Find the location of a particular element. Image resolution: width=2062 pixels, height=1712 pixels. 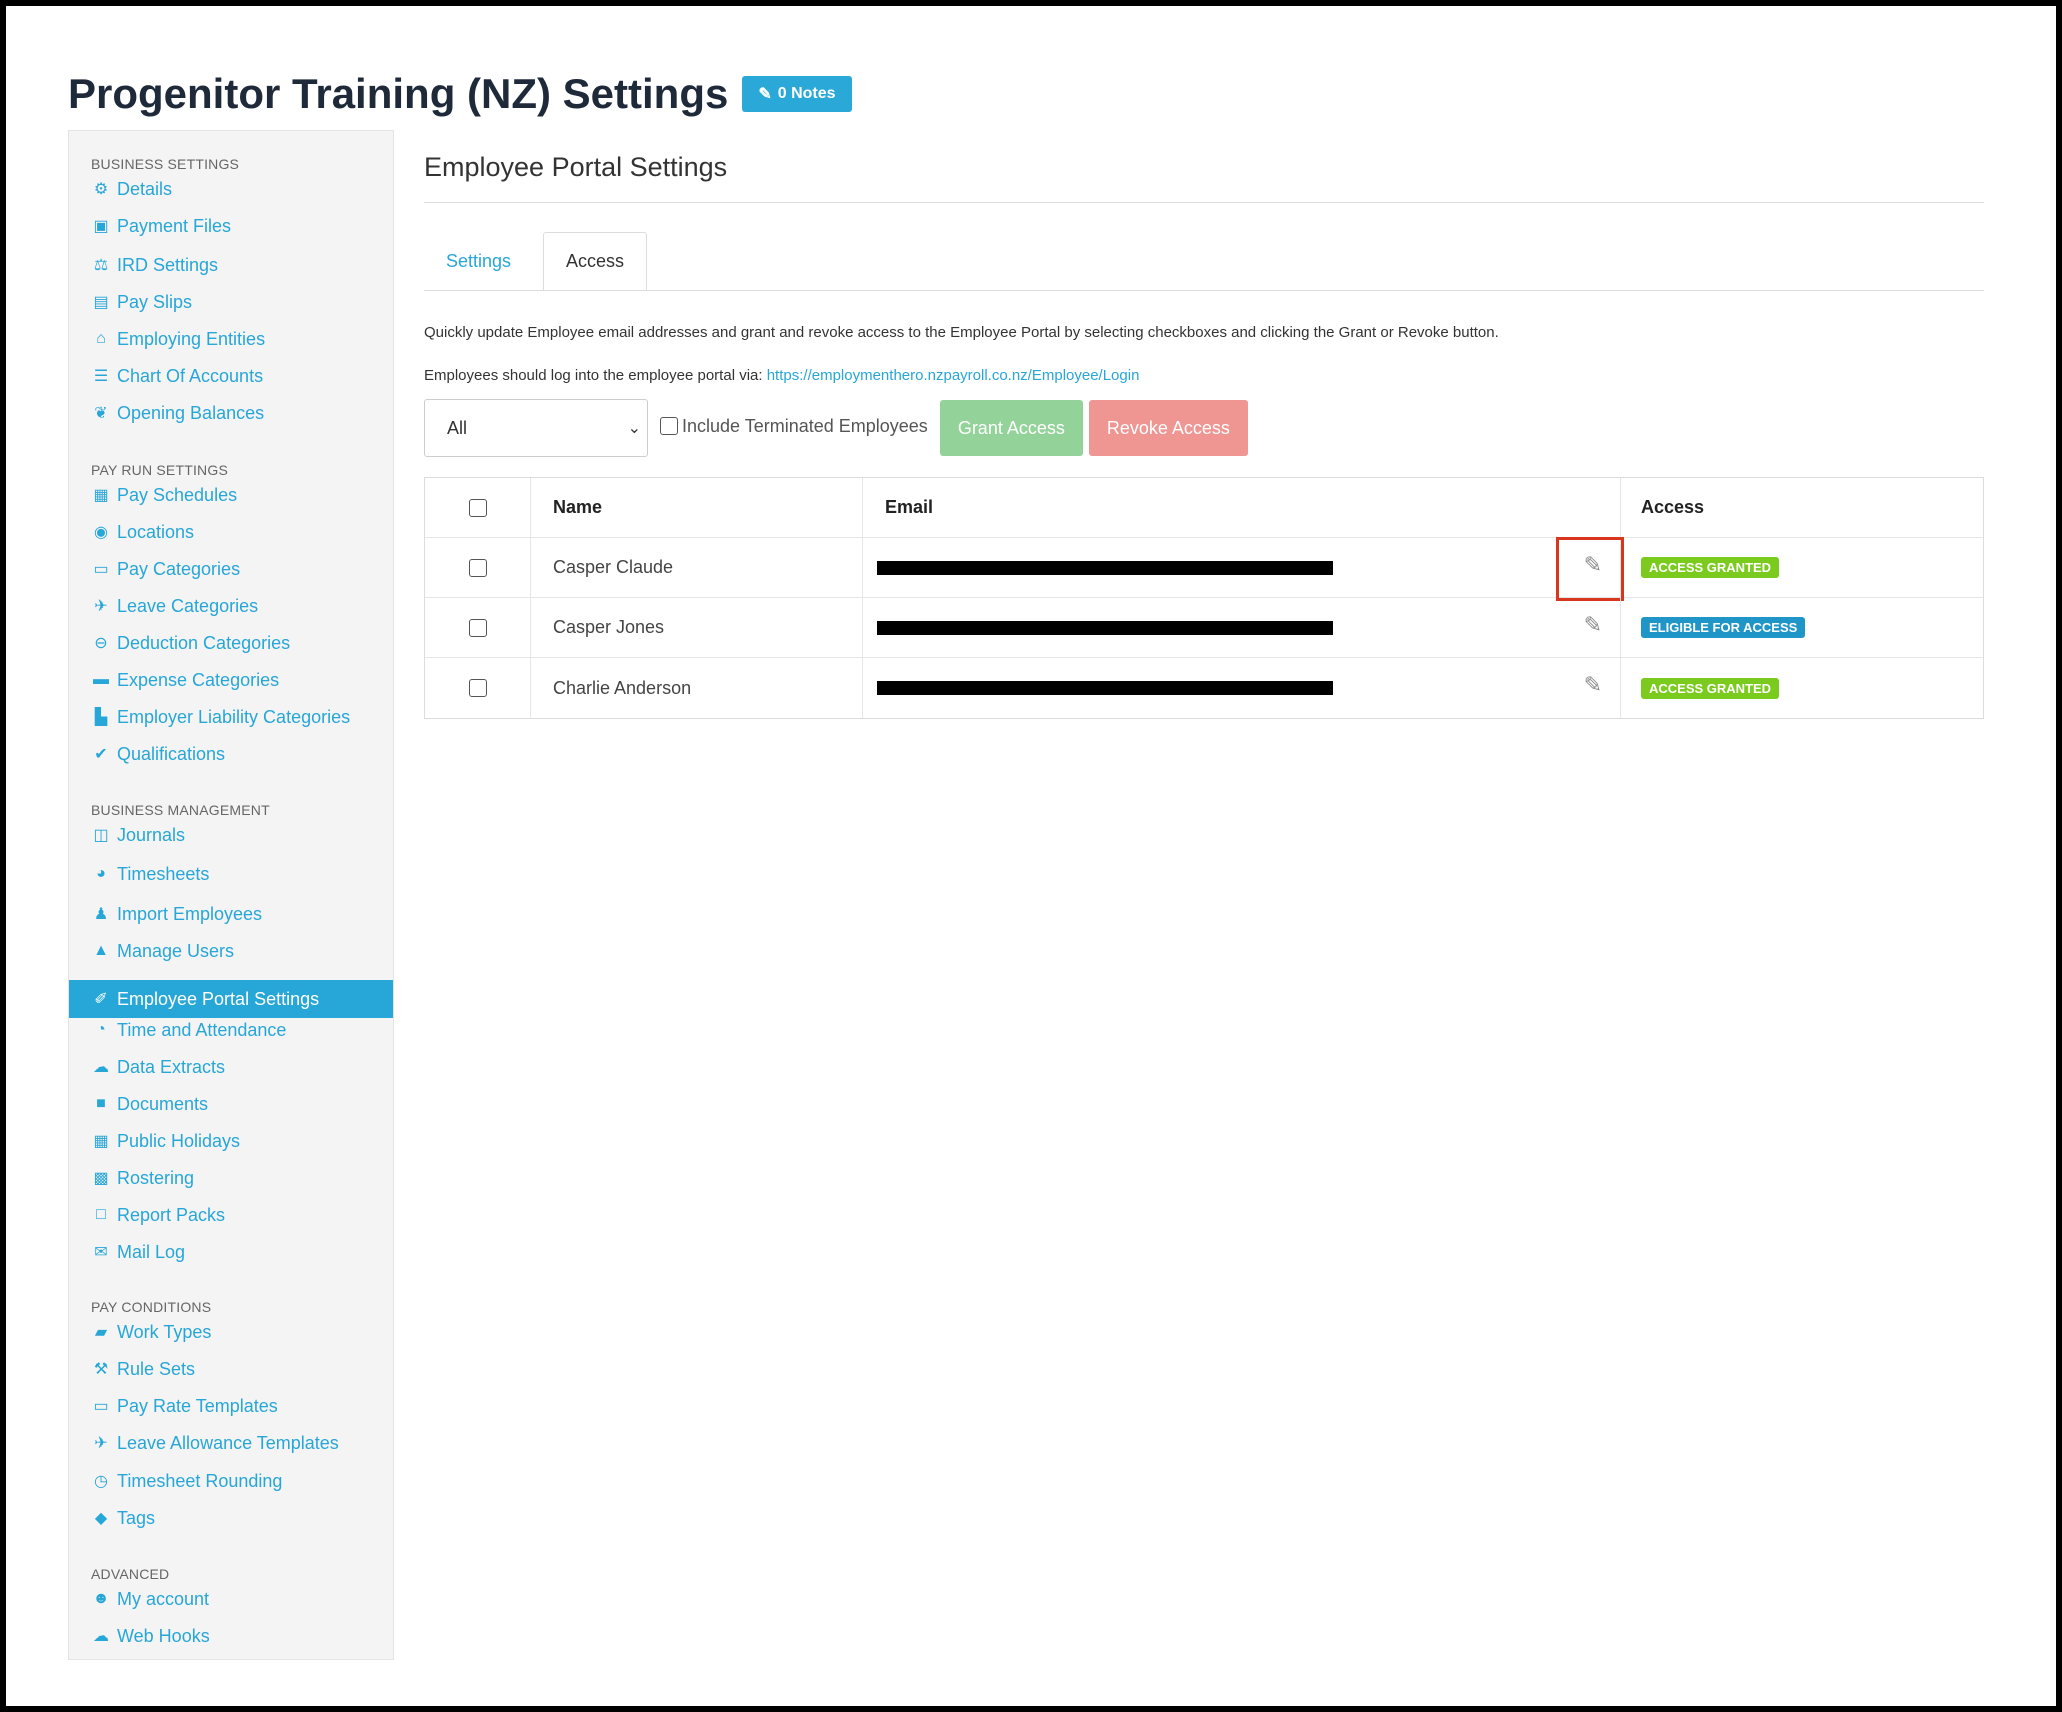

sidebar-item-web-hooks: ☁ Web Hooks is located at coordinates (231, 1636).